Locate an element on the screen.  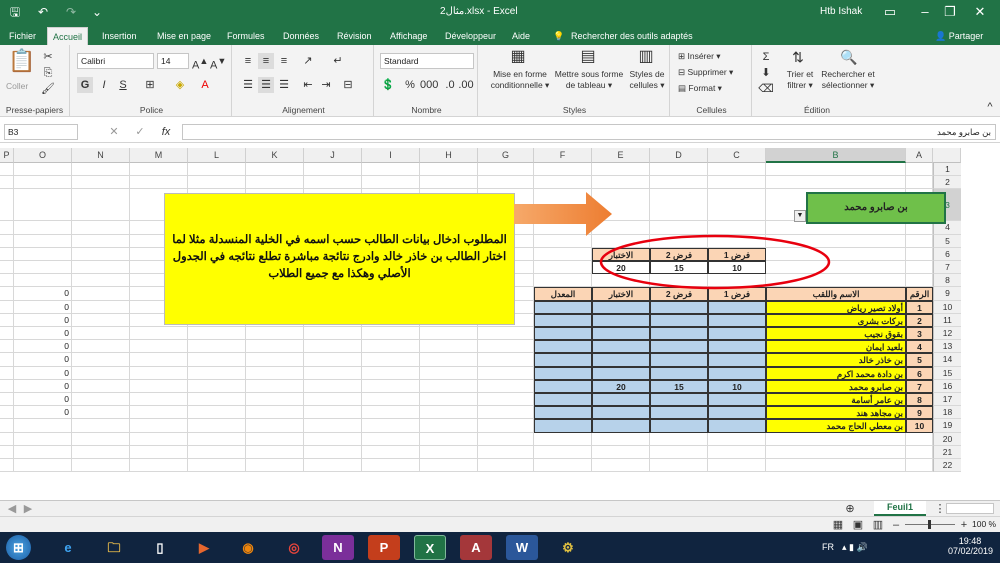
underline-button: S is located at coordinates (123, 85).